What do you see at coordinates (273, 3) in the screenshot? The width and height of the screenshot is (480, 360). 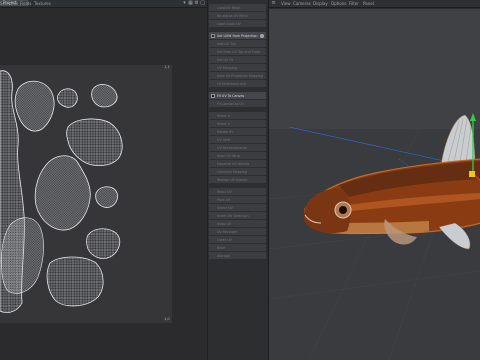 I see `viewport-nav-icon: ≡` at bounding box center [273, 3].